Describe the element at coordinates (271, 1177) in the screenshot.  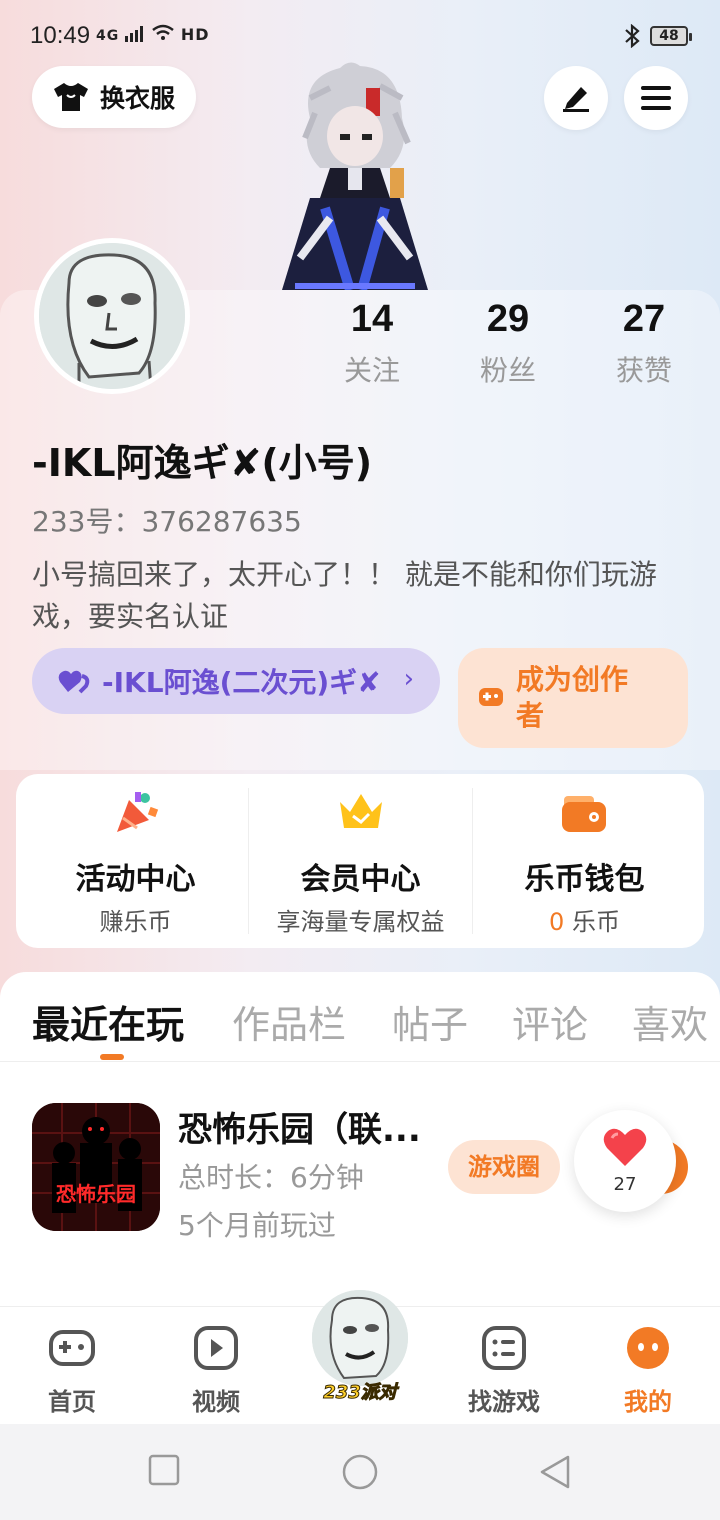
I see `game-duration: 总时长：6分钟` at that location.